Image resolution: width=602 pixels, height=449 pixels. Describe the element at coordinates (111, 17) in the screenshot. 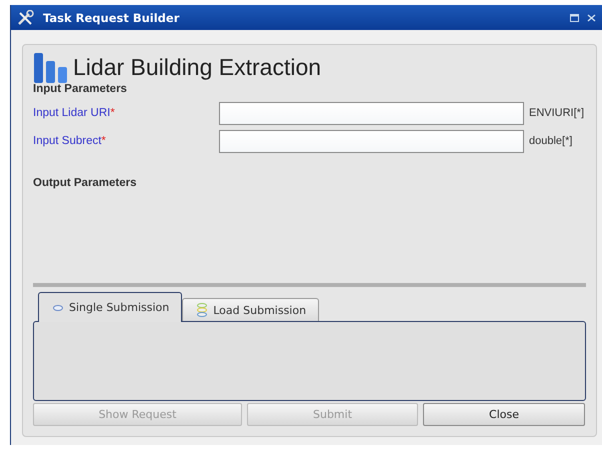

I see `window-title: Task Request Builder` at that location.